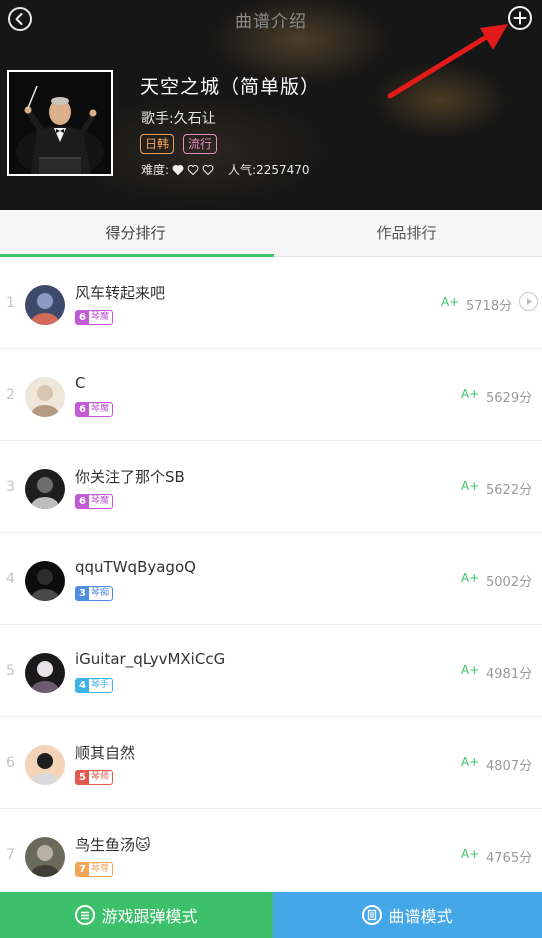  What do you see at coordinates (509, 674) in the screenshot?
I see `score-value: 4981分` at bounding box center [509, 674].